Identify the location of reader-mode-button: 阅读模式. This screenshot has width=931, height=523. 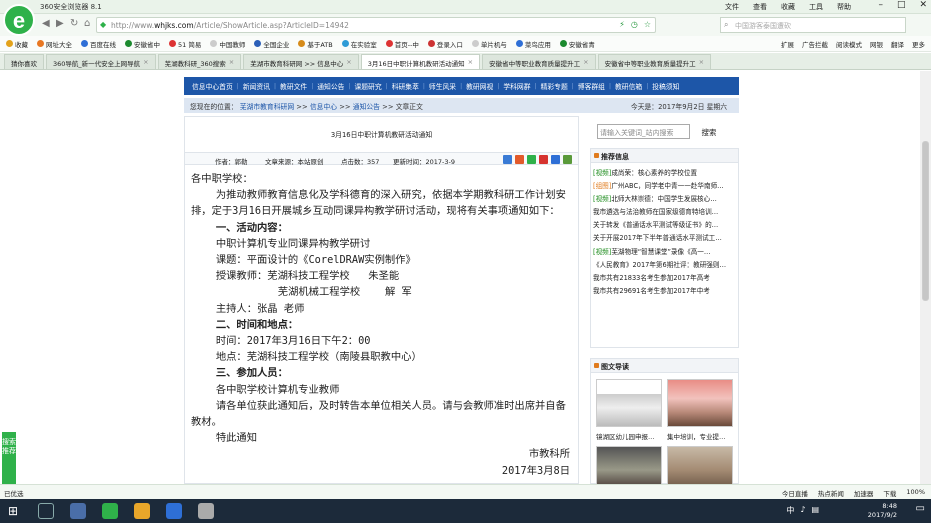
(849, 44).